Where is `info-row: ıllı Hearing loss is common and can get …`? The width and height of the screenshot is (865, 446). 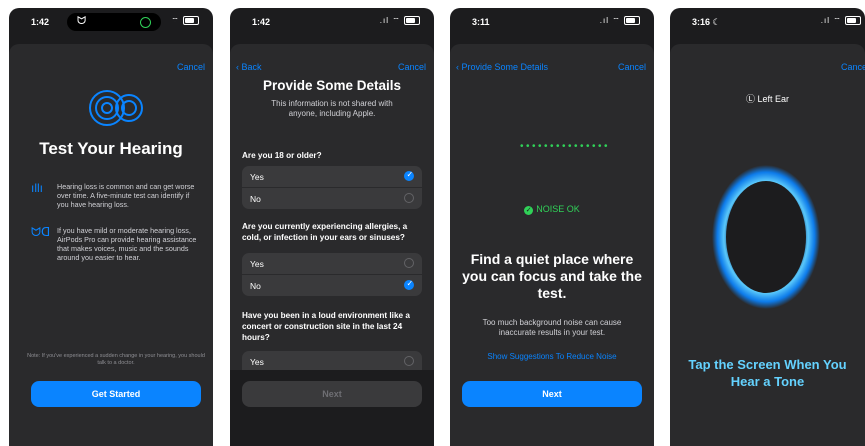
info-row: ıllı Hearing loss is common and can get … is located at coordinates (115, 199).